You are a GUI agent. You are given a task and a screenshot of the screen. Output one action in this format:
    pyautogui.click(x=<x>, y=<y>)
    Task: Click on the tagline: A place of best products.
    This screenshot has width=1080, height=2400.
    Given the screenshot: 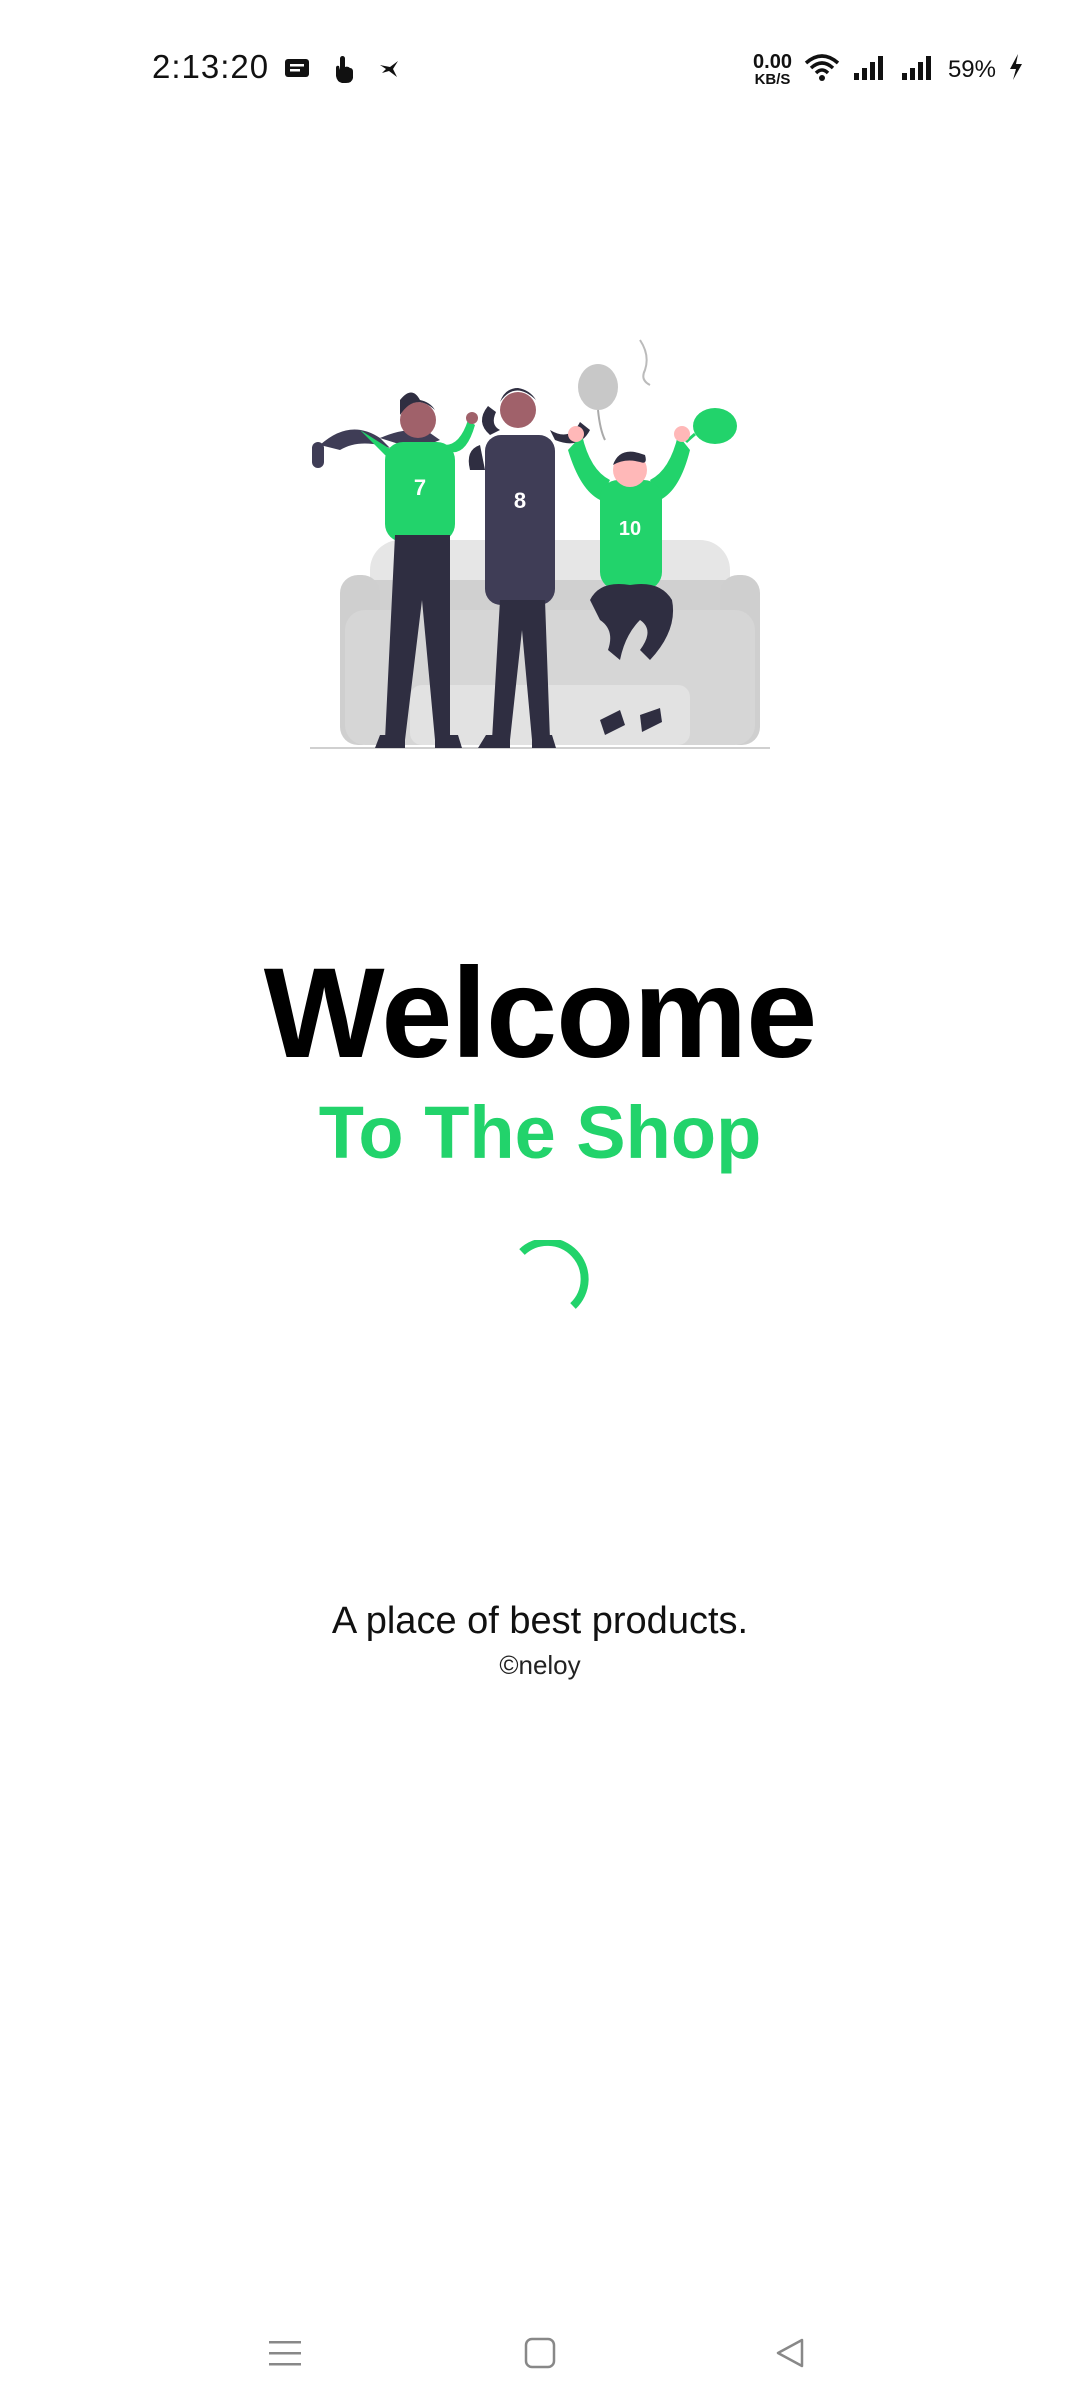 What is the action you would take?
    pyautogui.click(x=540, y=1621)
    